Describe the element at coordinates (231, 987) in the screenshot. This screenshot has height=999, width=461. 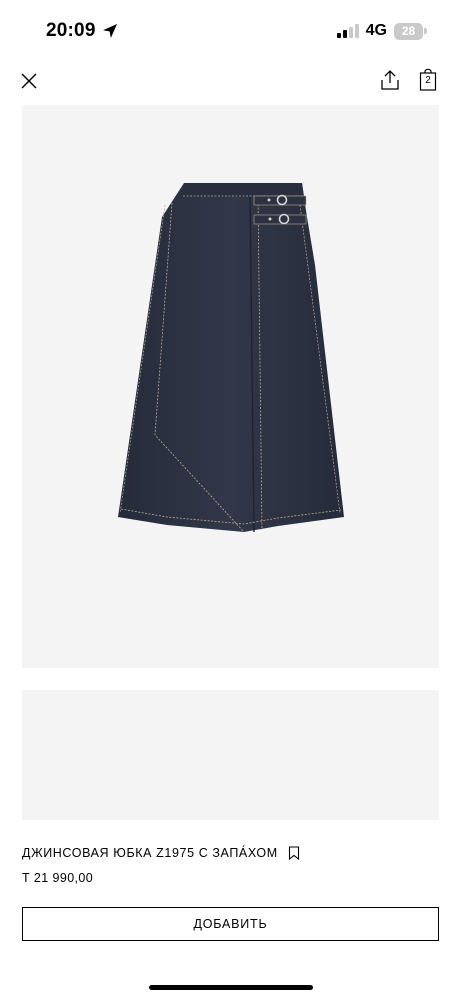
I see `home-indicator` at that location.